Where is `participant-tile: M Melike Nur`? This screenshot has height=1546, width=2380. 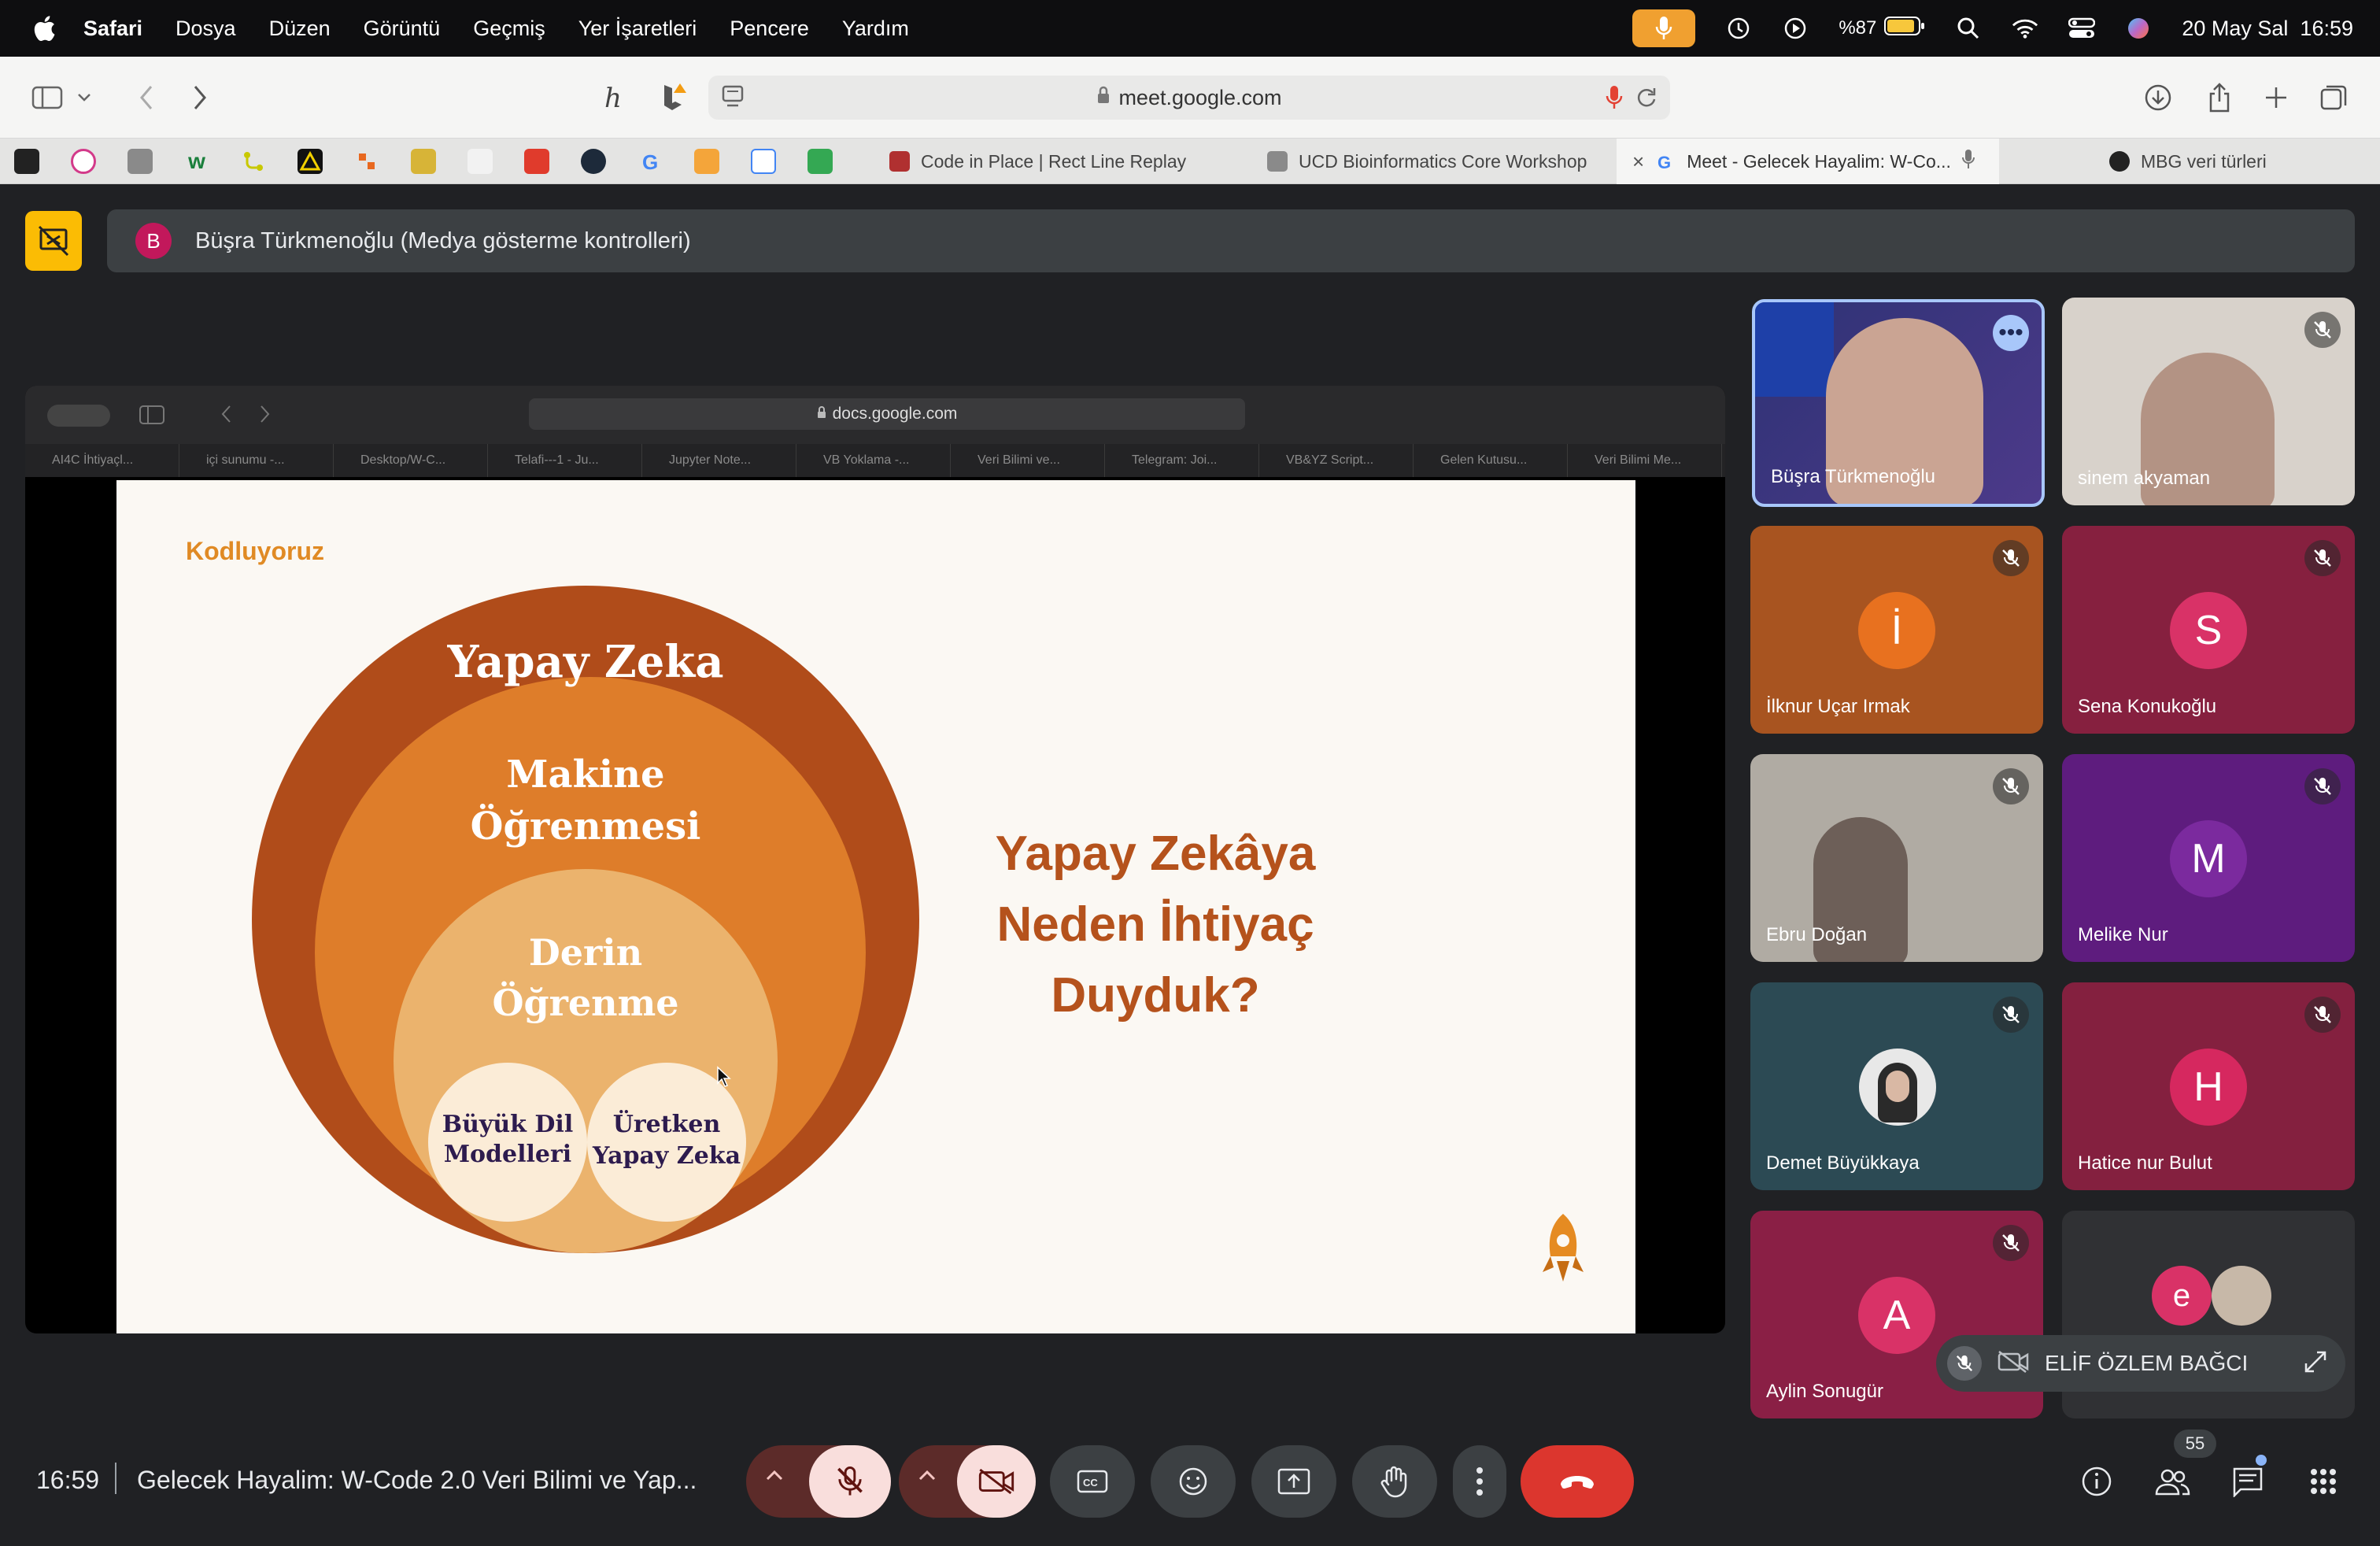 participant-tile: M Melike Nur is located at coordinates (2208, 858).